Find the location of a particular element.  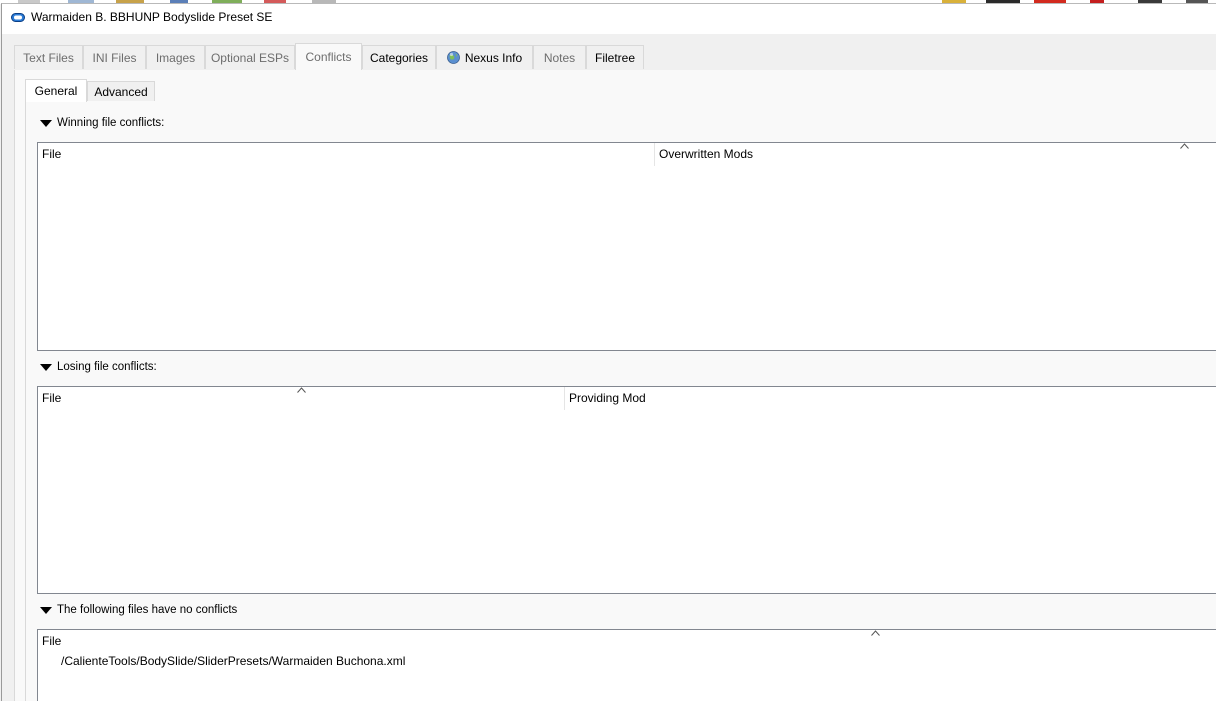

winning-conflicts-toggle: Winning file conflicts: is located at coordinates (102, 123).